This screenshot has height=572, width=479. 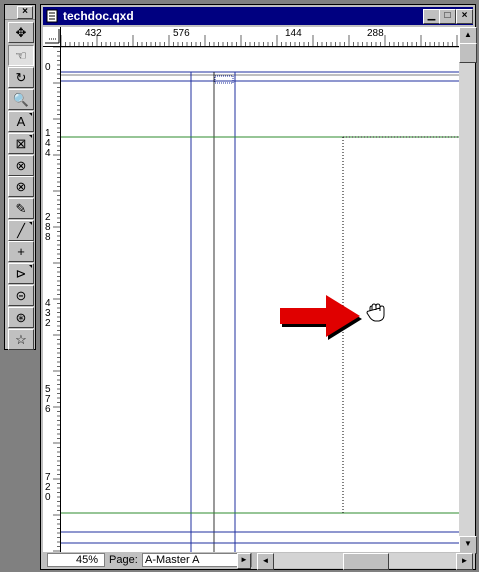 I want to click on rotation-tool-icon: ↻, so click(x=21, y=77).